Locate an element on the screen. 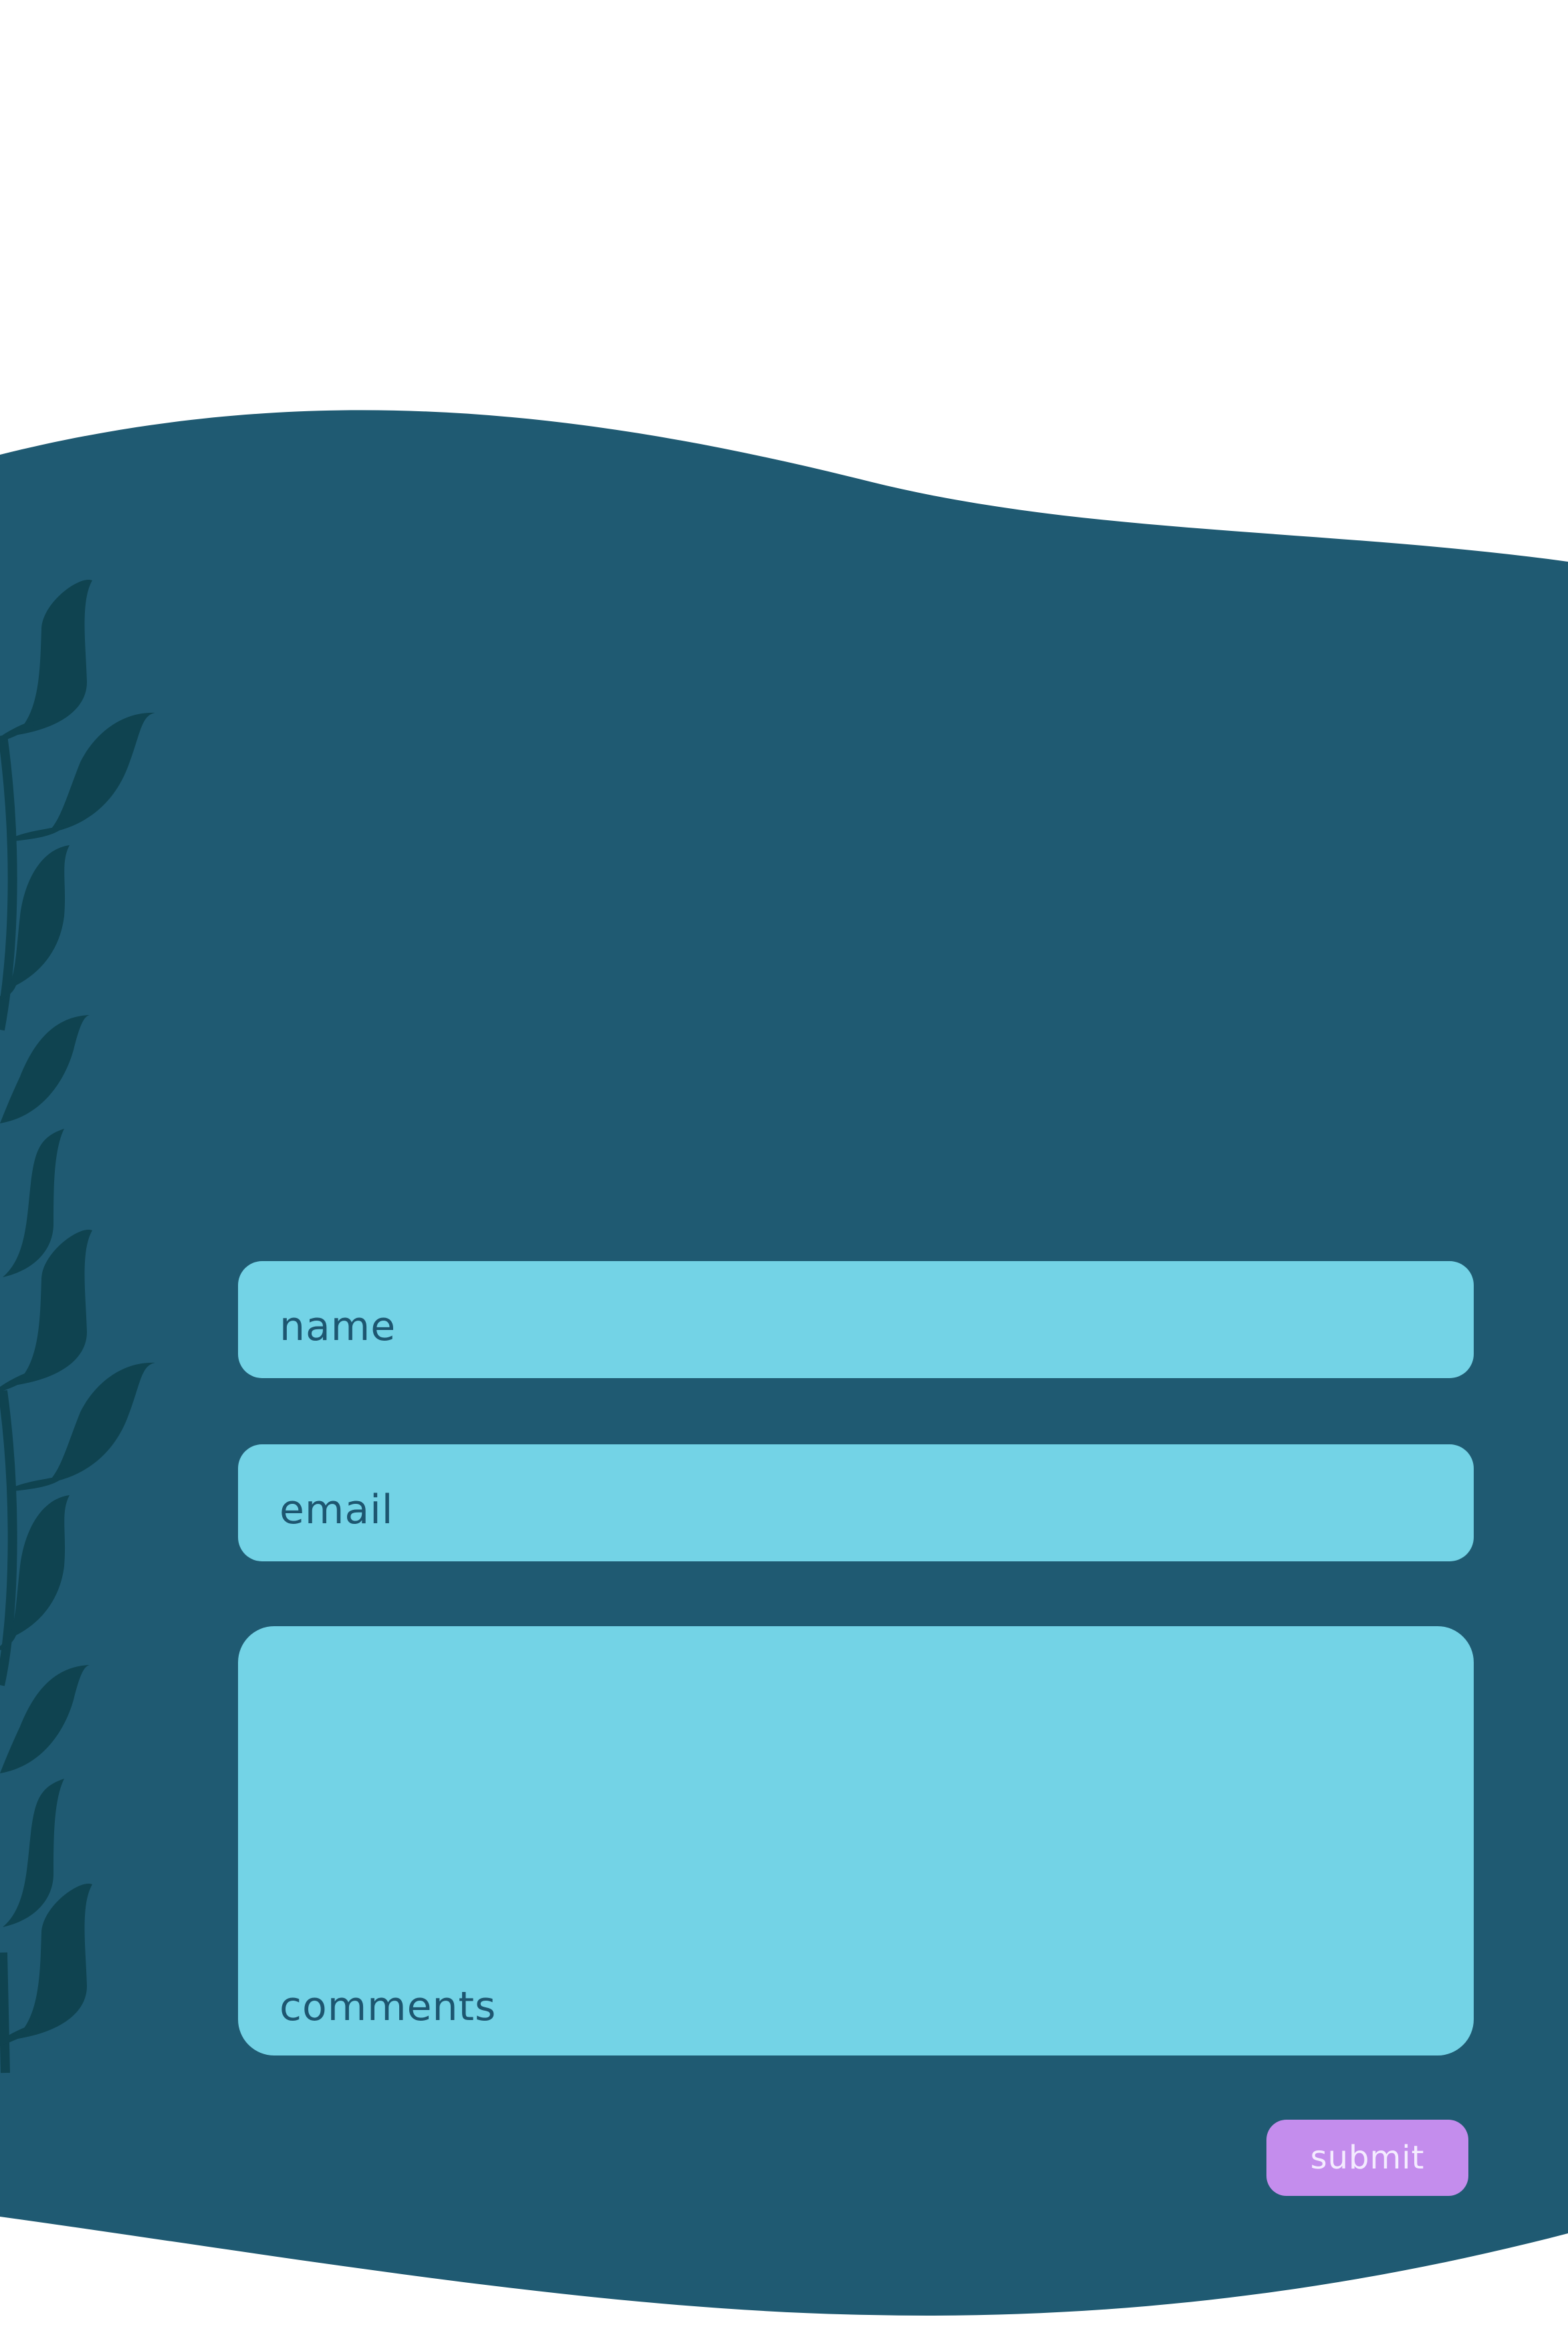 The width and height of the screenshot is (1568, 2337). name-placeholder: name is located at coordinates (338, 1326).